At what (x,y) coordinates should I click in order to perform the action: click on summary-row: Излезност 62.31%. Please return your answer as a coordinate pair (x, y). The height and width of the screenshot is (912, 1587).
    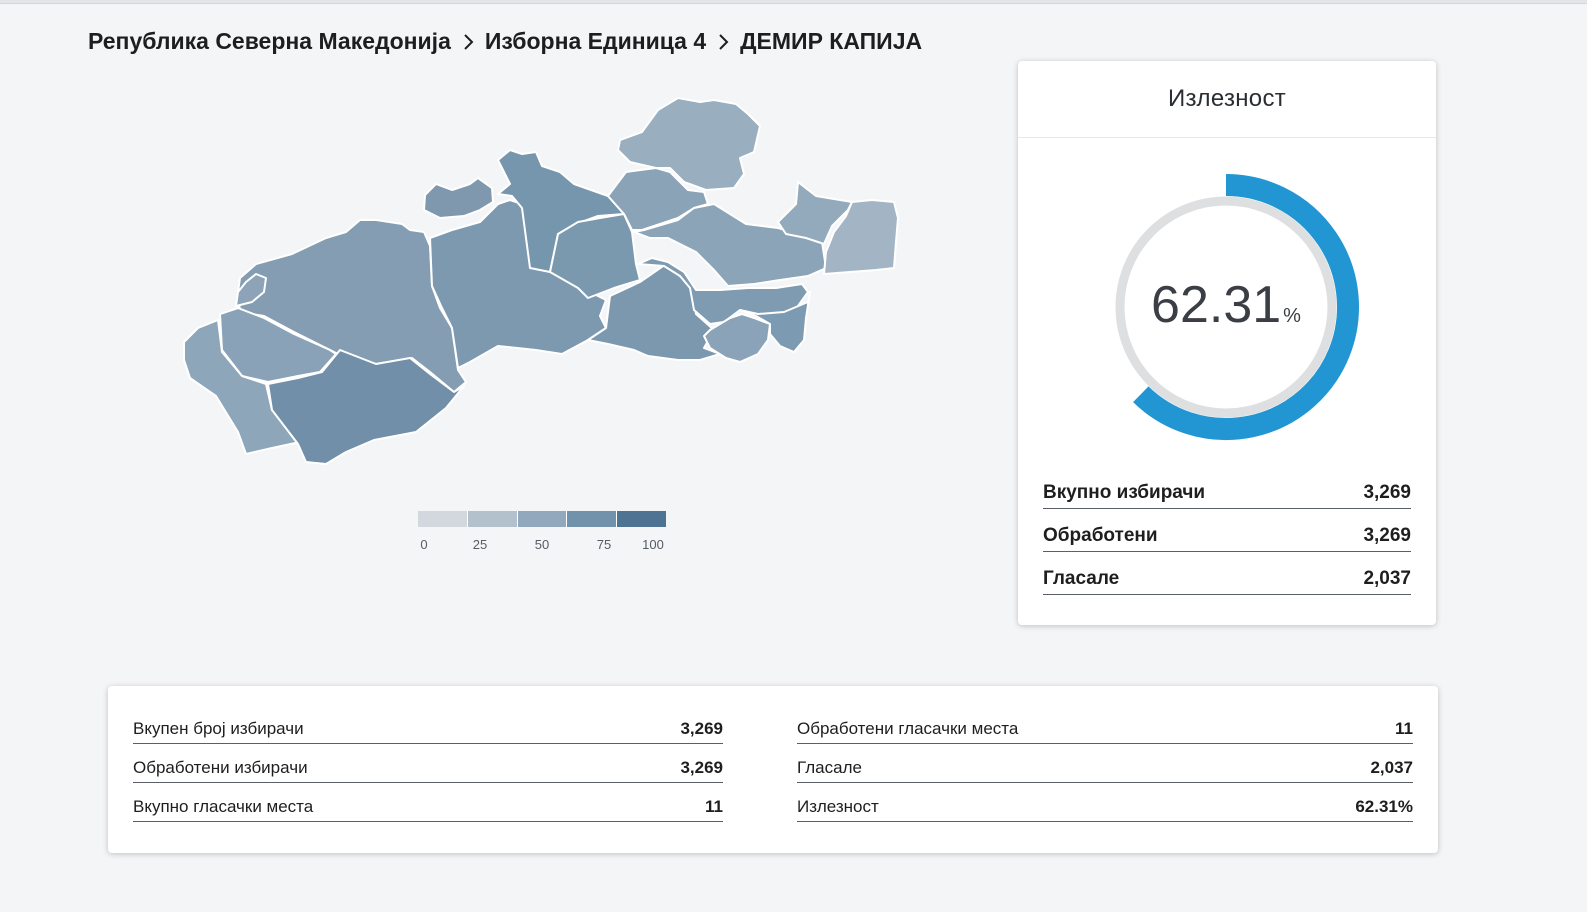
    Looking at the image, I should click on (1105, 802).